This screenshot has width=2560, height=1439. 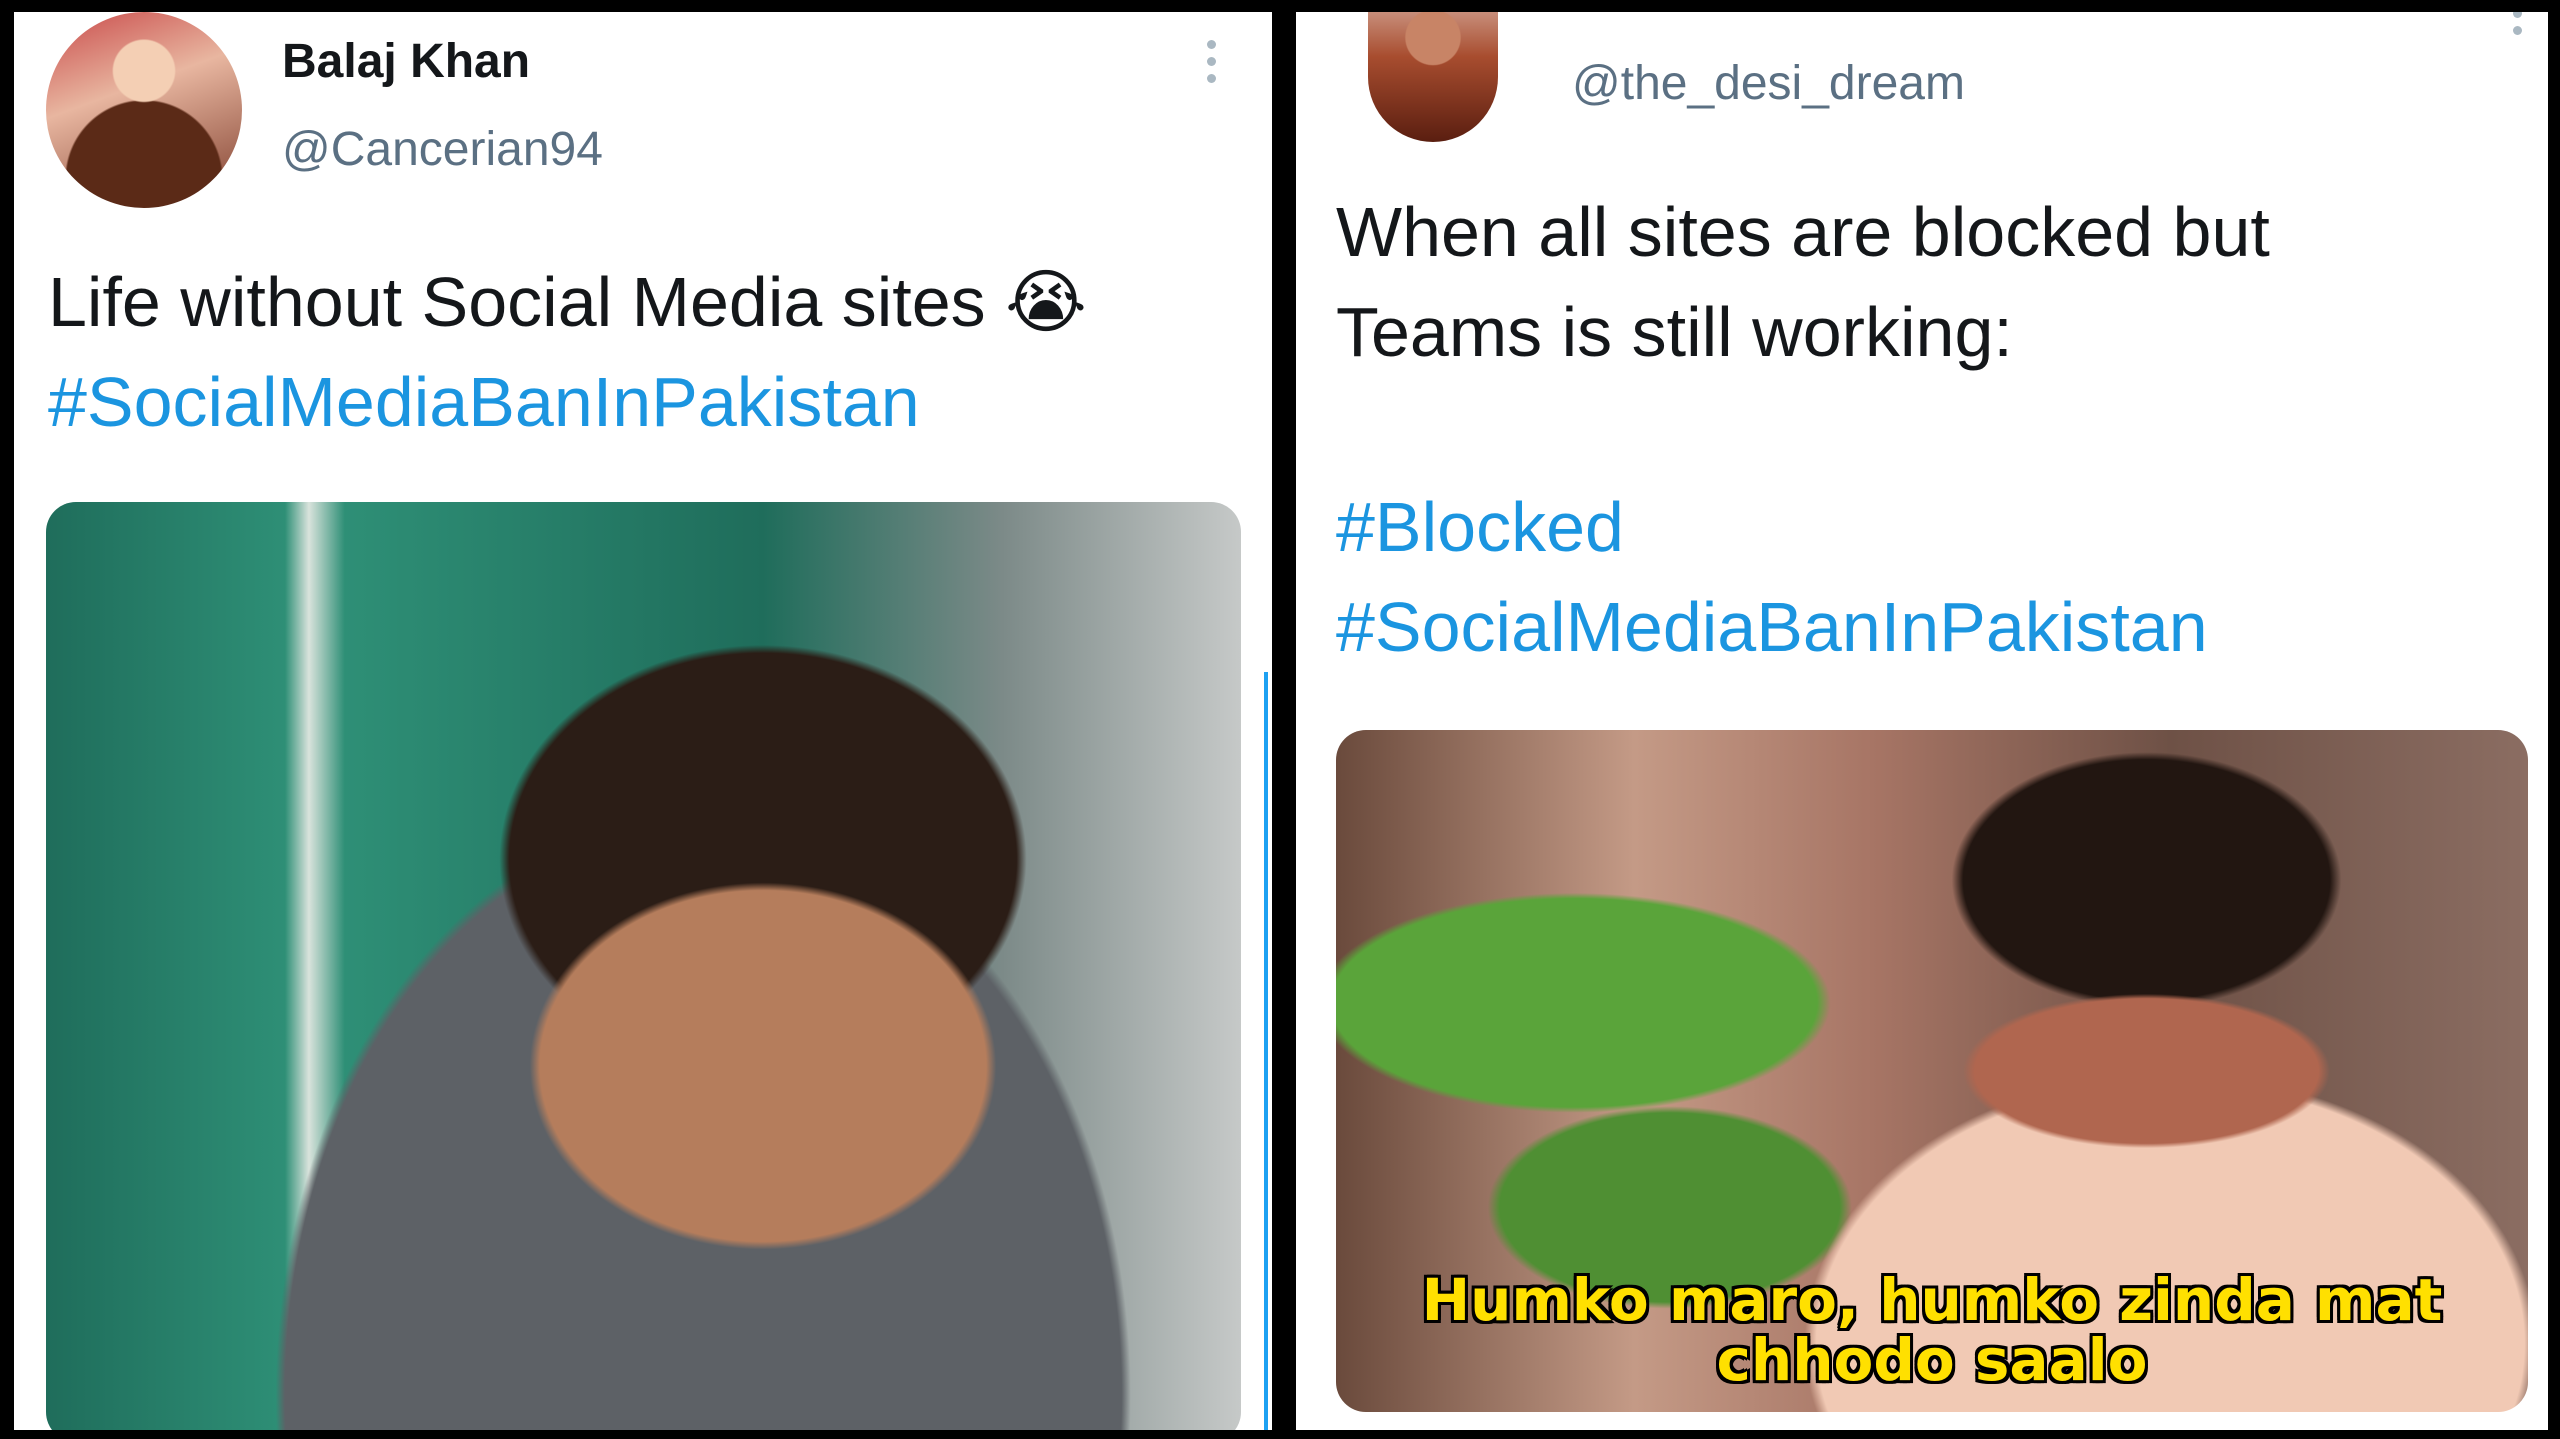 I want to click on author-handle: @the_desi_dream, so click(x=1768, y=83).